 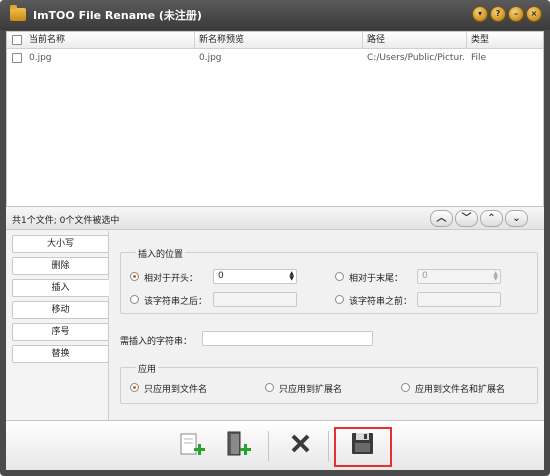 I want to click on save-icon, so click(x=362, y=443).